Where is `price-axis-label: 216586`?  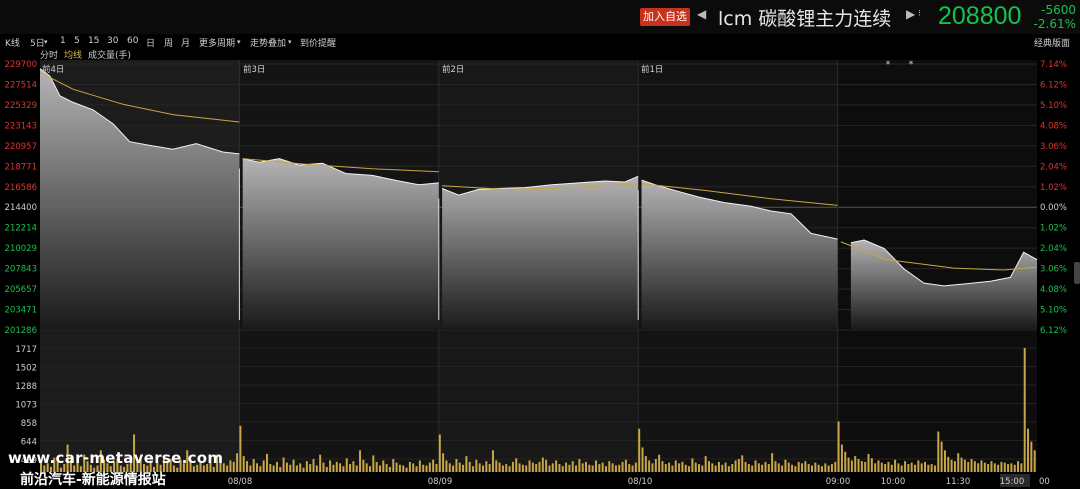 price-axis-label: 216586 is located at coordinates (21, 188).